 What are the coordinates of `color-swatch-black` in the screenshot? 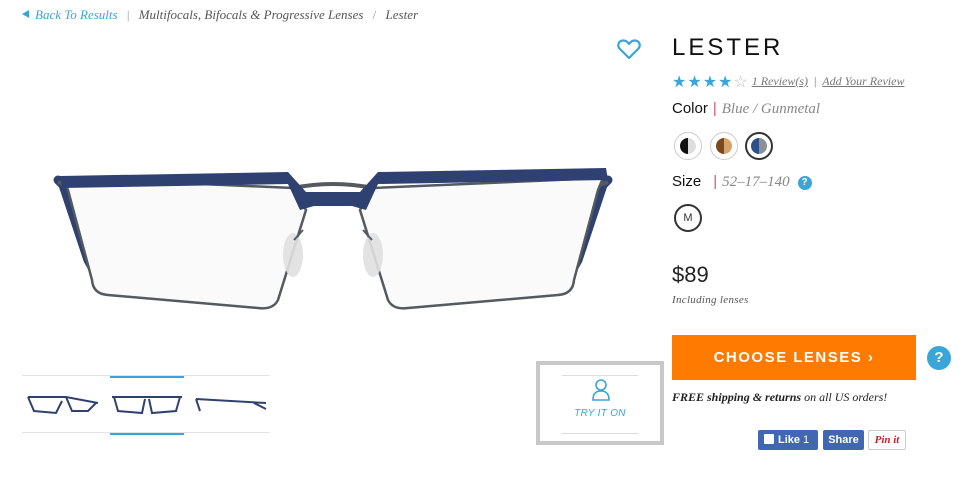 It's located at (688, 146).